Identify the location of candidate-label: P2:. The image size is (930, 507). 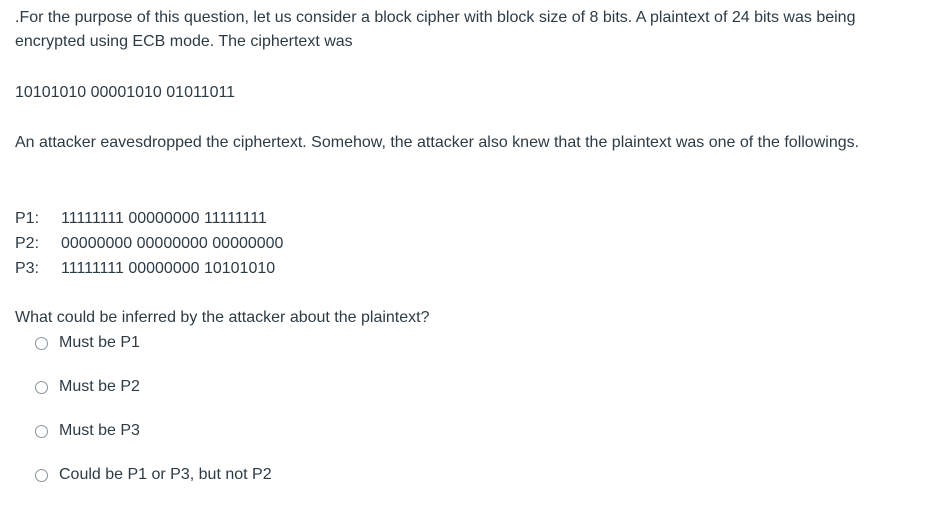
(27, 243).